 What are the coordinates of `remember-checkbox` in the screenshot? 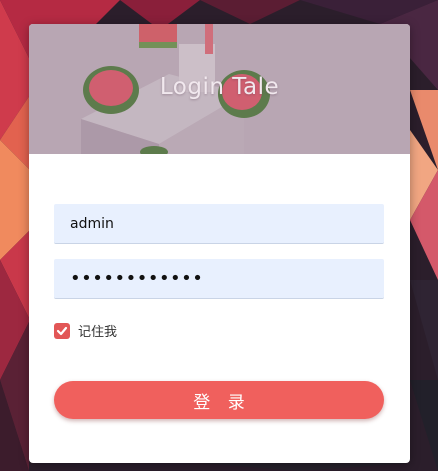 It's located at (62, 330).